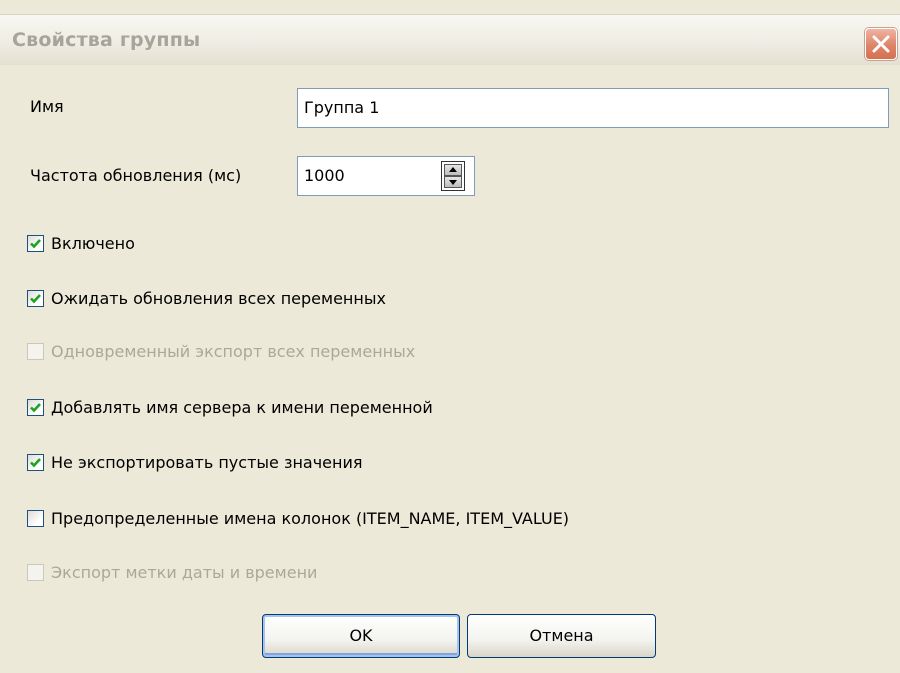 This screenshot has width=900, height=673. Describe the element at coordinates (453, 170) in the screenshot. I see `spin-up-arrow-icon` at that location.